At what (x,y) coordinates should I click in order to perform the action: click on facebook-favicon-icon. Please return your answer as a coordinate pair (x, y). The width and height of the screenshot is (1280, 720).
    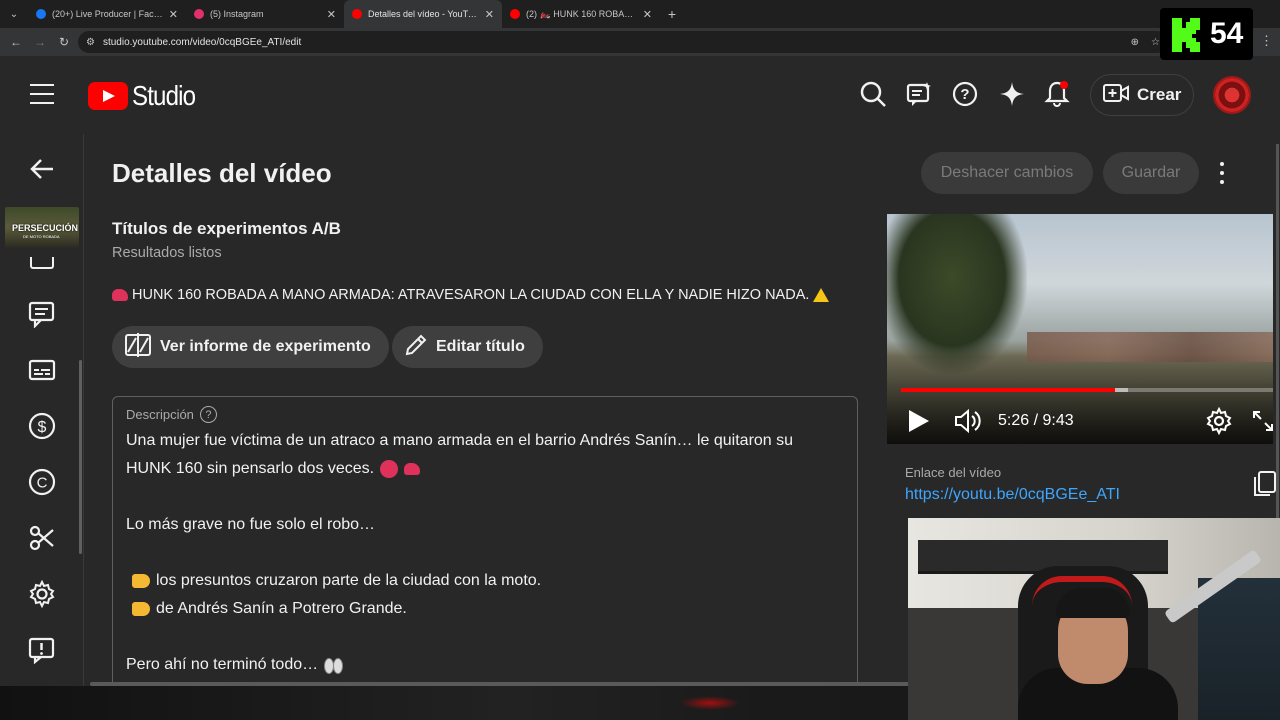
    Looking at the image, I should click on (41, 14).